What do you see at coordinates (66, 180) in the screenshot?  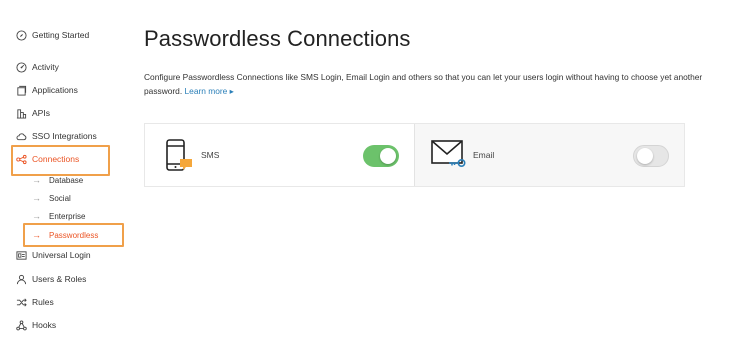 I see `sidebar-subitem-label: Database` at bounding box center [66, 180].